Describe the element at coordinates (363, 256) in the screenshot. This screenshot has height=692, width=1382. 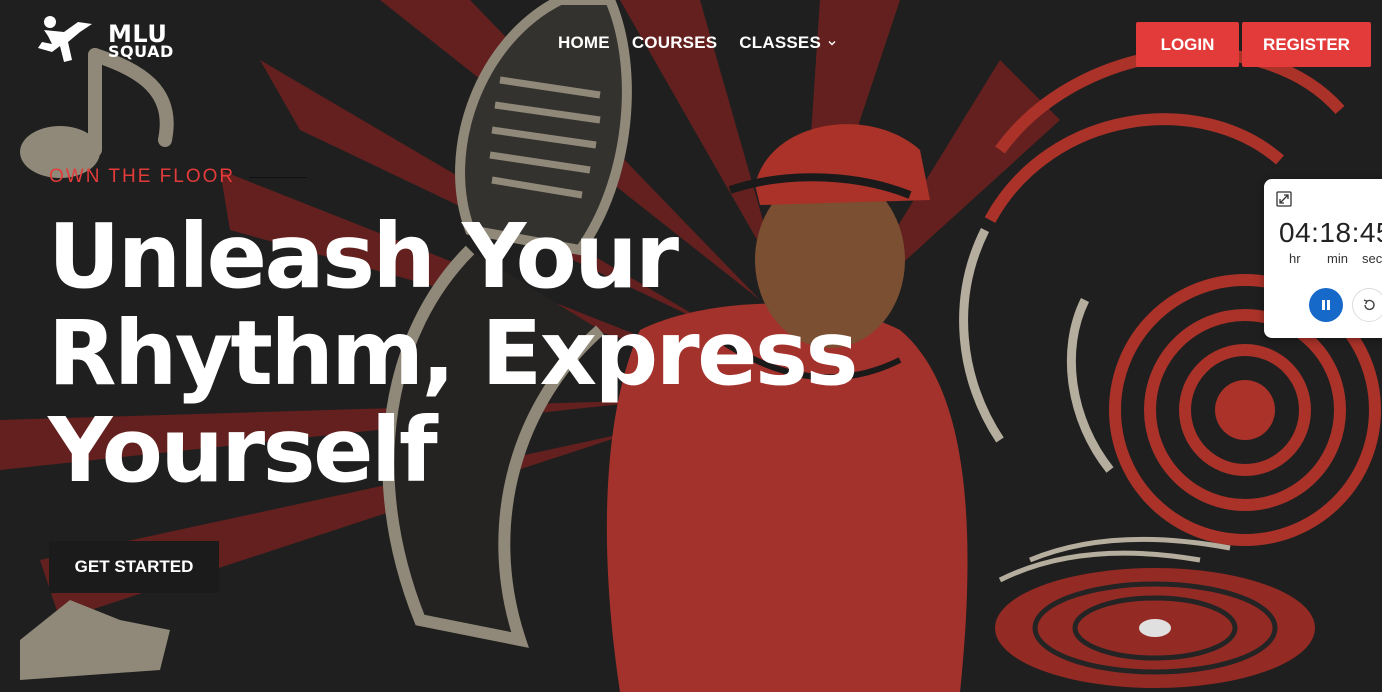
I see `headline-line-1: Unleash Your` at that location.